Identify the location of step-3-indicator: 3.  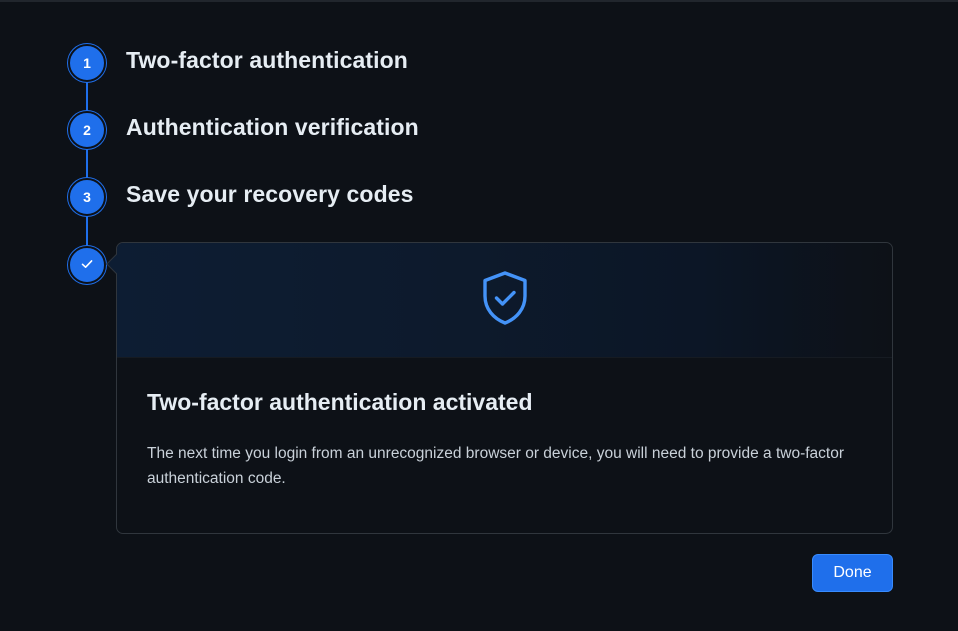
(87, 197).